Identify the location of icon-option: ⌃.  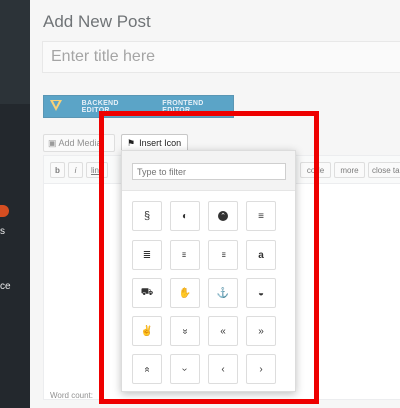
(223, 216).